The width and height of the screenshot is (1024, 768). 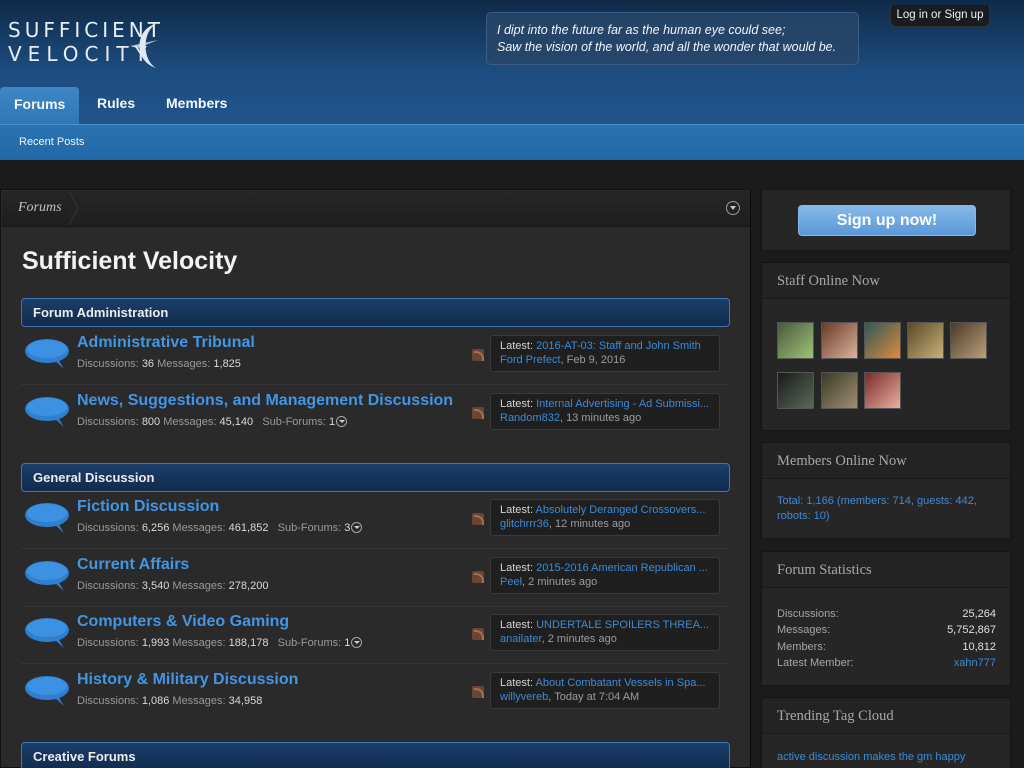 I want to click on forum-title-link: Fiction Discussion, so click(x=148, y=507).